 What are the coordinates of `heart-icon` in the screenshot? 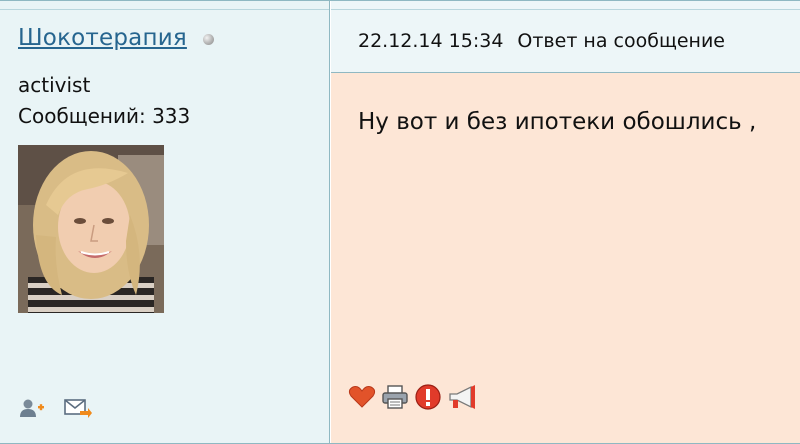 It's located at (362, 397).